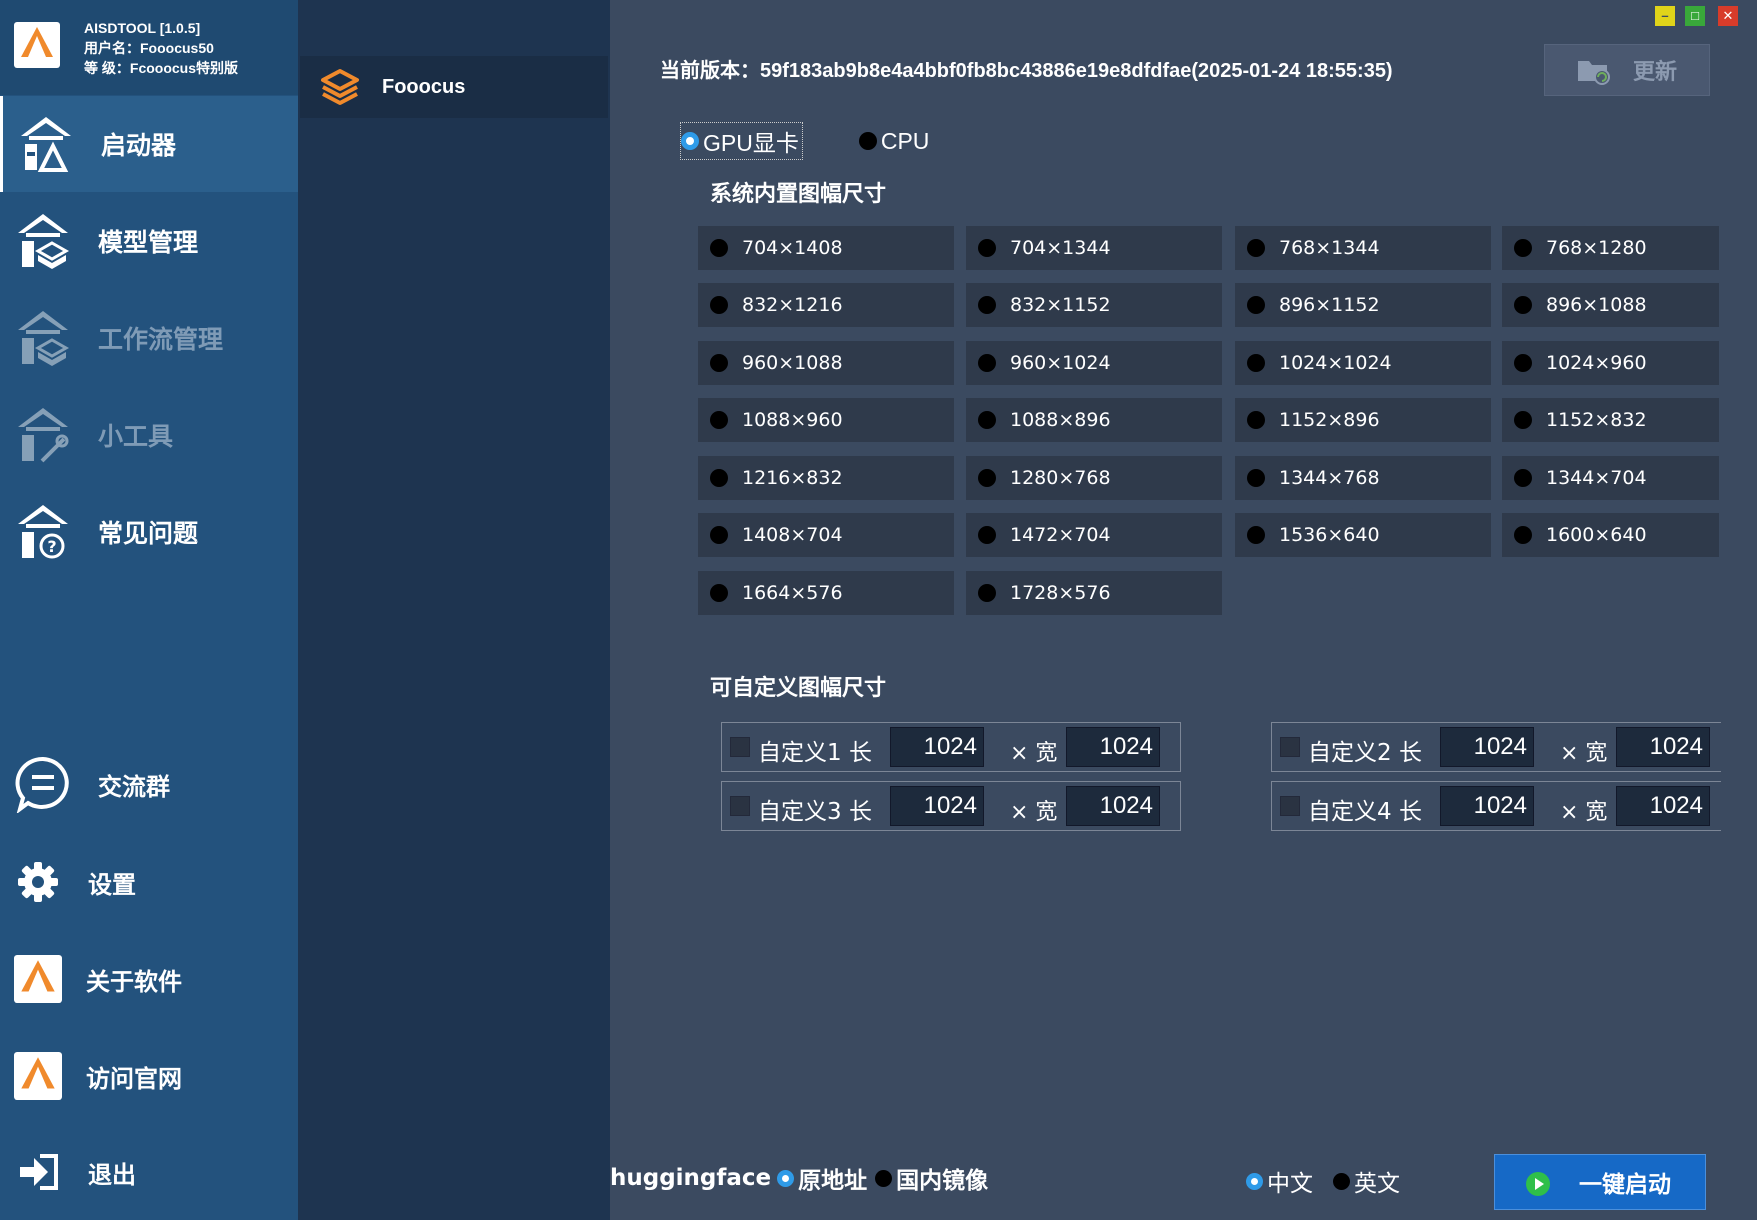 This screenshot has height=1220, width=1757. I want to click on sidebar-item-label: 访问官网, so click(134, 1078).